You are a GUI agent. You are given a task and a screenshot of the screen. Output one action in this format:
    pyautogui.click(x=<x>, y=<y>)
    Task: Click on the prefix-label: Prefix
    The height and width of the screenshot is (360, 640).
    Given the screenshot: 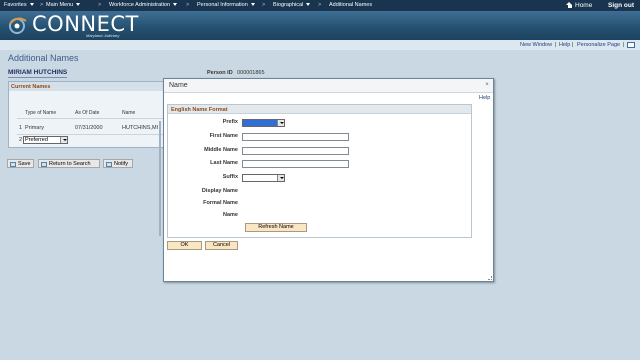 What is the action you would take?
    pyautogui.click(x=230, y=122)
    